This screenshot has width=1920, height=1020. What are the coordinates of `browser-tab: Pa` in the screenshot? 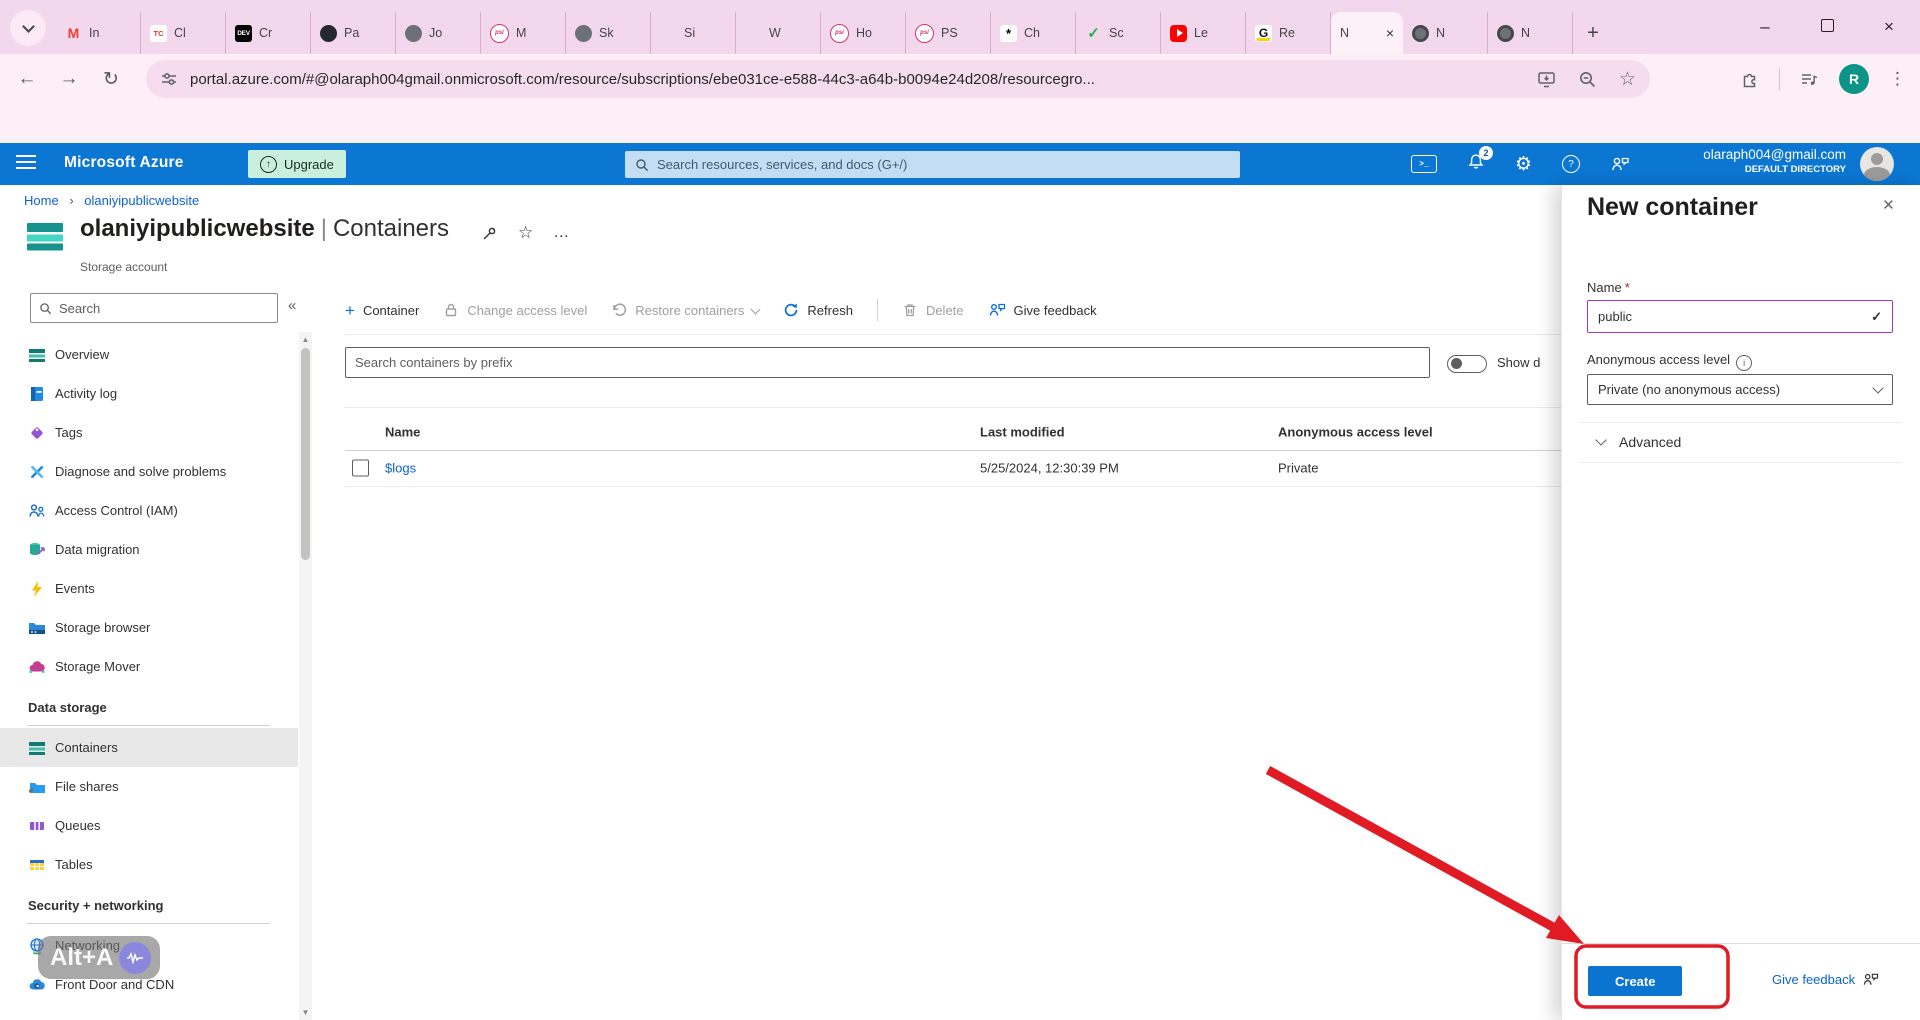 It's located at (353, 33).